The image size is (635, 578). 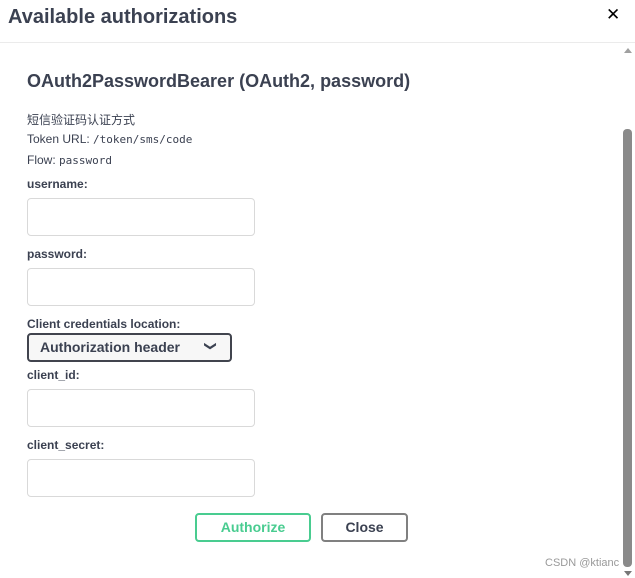 What do you see at coordinates (123, 17) in the screenshot?
I see `modal-title: Available authorizations` at bounding box center [123, 17].